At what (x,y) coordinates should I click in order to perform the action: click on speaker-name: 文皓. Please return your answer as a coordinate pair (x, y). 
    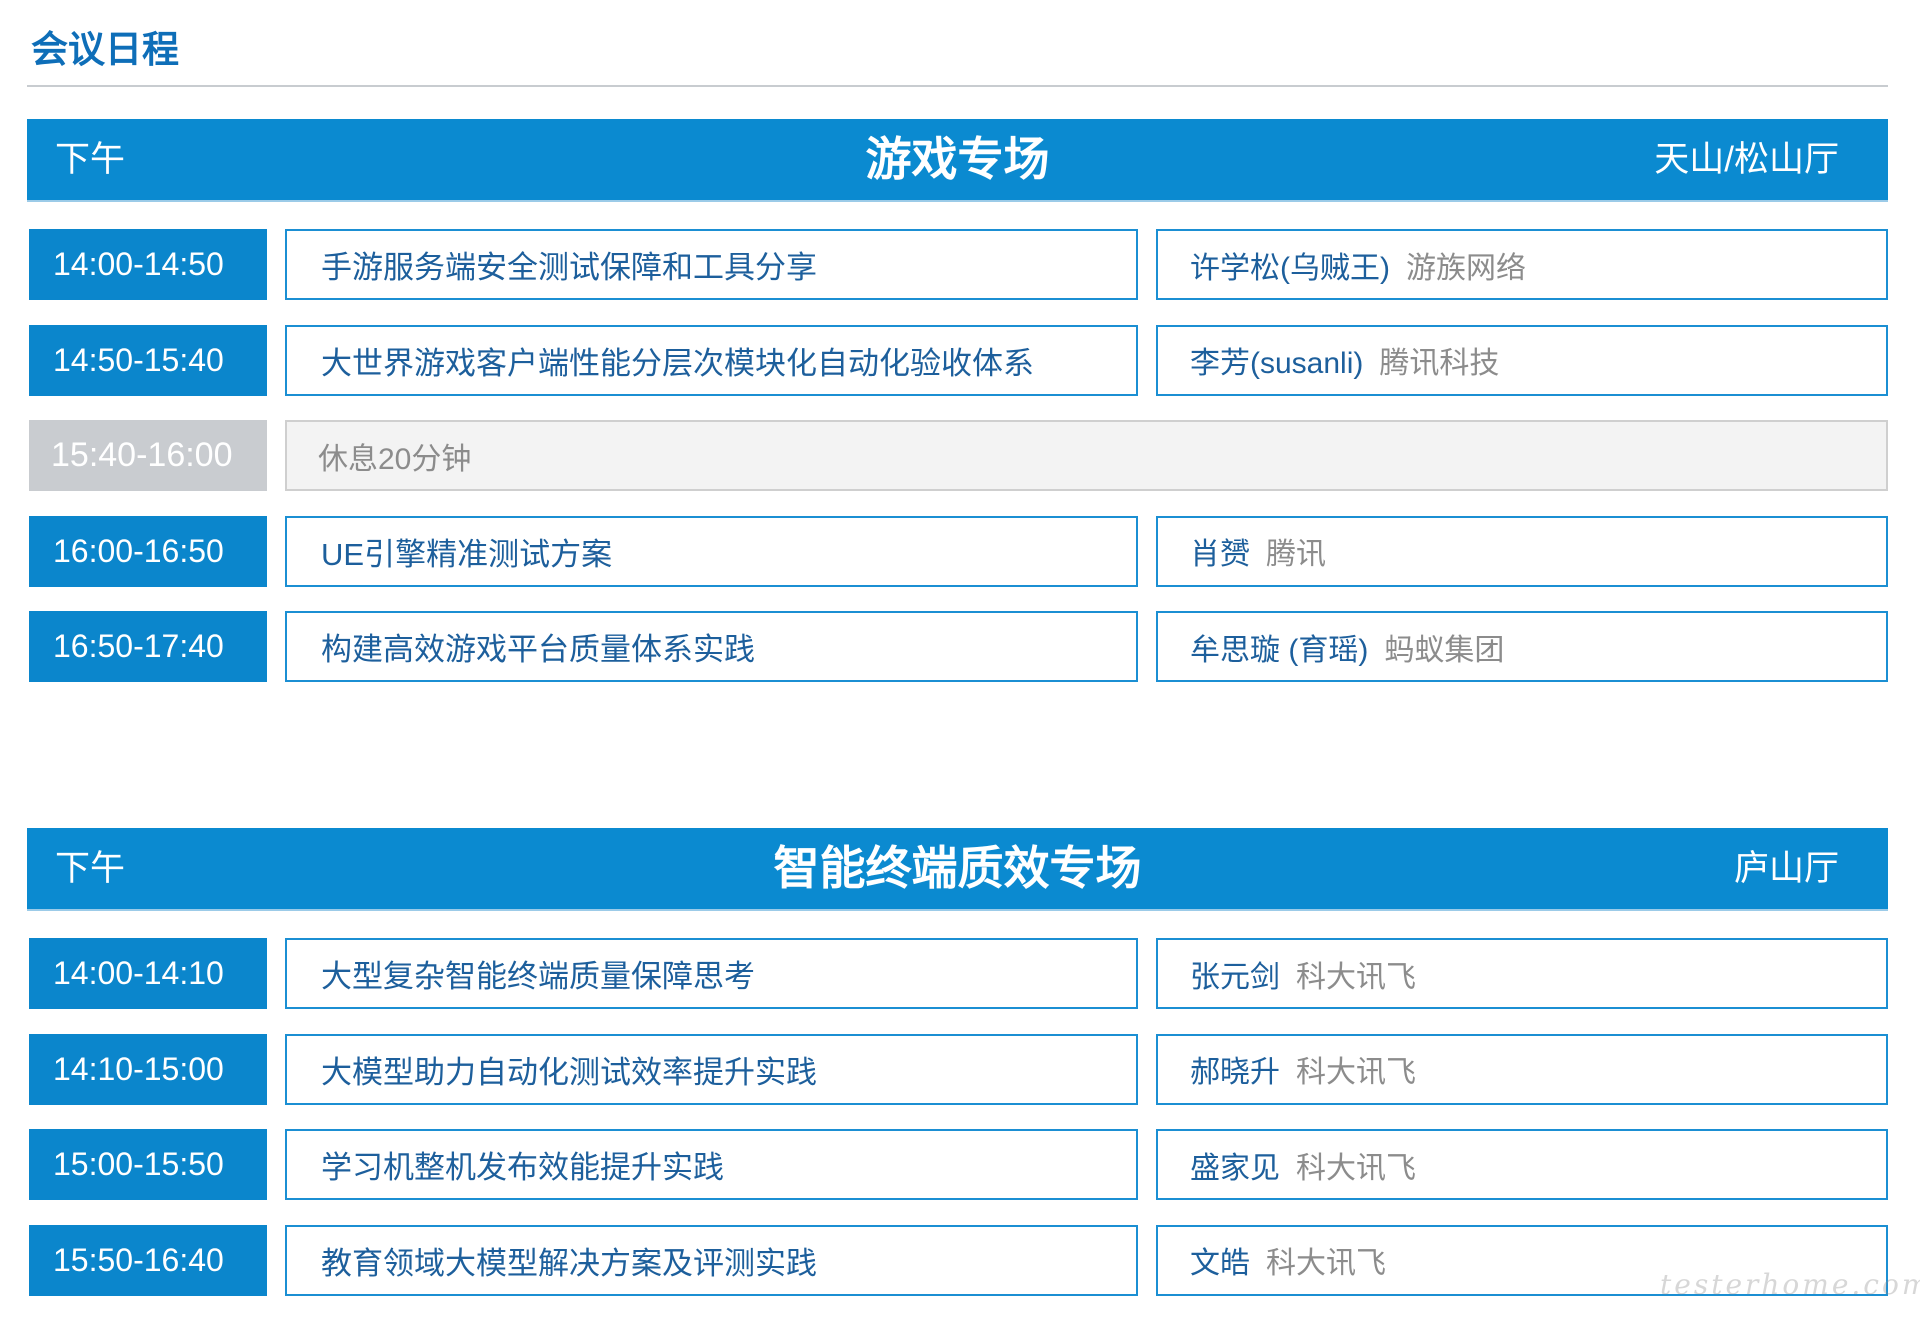
    Looking at the image, I should click on (1220, 1263).